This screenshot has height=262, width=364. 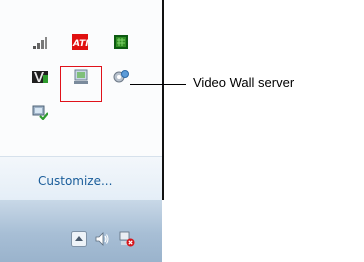 What do you see at coordinates (244, 82) in the screenshot?
I see `callout-label: Video Wall server` at bounding box center [244, 82].